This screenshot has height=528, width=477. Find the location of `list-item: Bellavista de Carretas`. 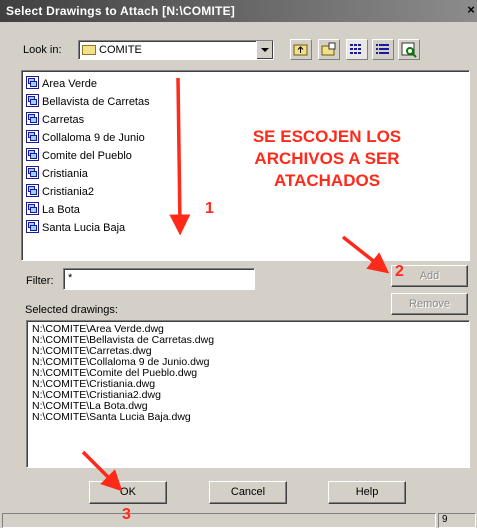

list-item: Bellavista de Carretas is located at coordinates (88, 102).